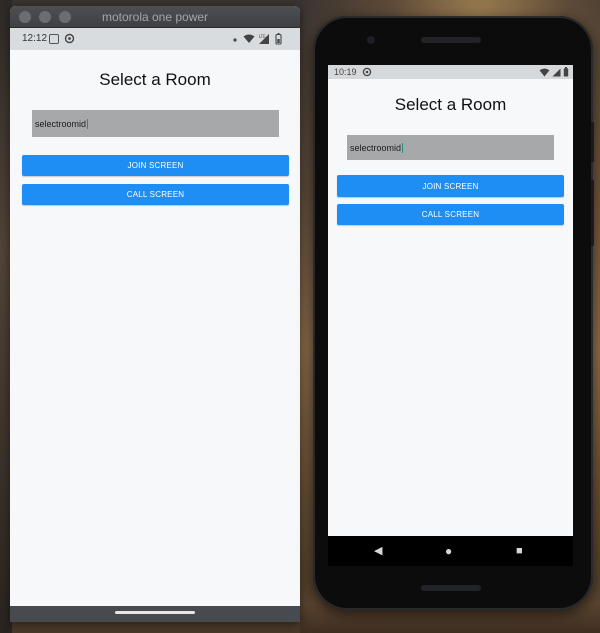  What do you see at coordinates (519, 551) in the screenshot?
I see `recents-icon: ■` at bounding box center [519, 551].